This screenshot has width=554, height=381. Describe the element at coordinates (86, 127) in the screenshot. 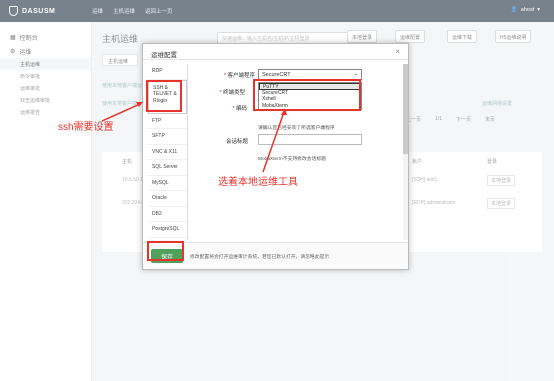

I see `ssh-annotation: ssh需要设置` at that location.